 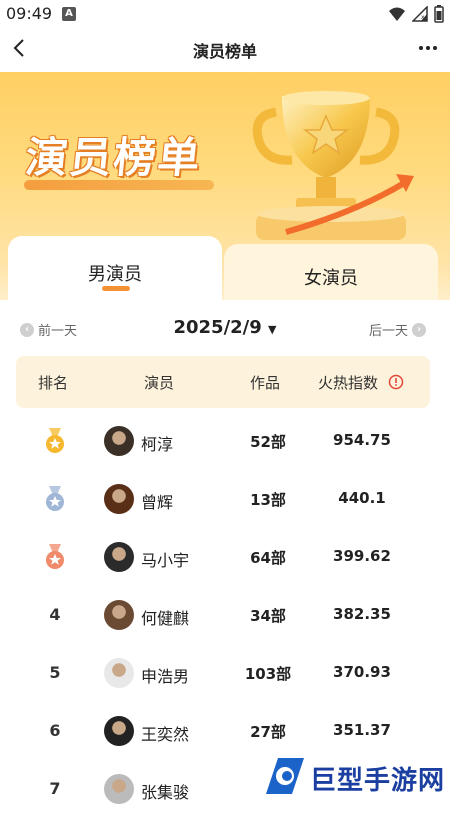 What do you see at coordinates (225, 615) in the screenshot?
I see `table-row: 4 何健麒 34部 382.35` at bounding box center [225, 615].